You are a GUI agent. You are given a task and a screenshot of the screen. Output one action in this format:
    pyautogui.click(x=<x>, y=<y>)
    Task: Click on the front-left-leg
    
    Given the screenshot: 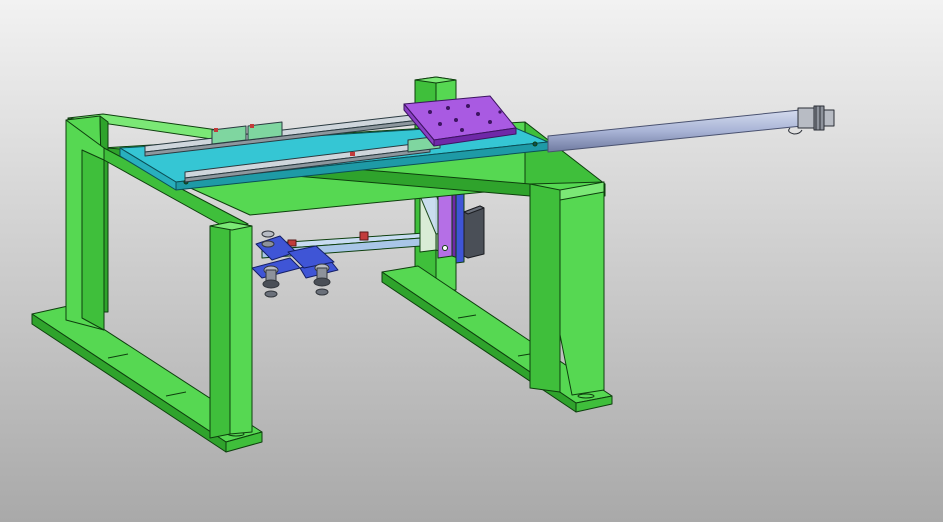 What is the action you would take?
    pyautogui.click(x=231, y=330)
    